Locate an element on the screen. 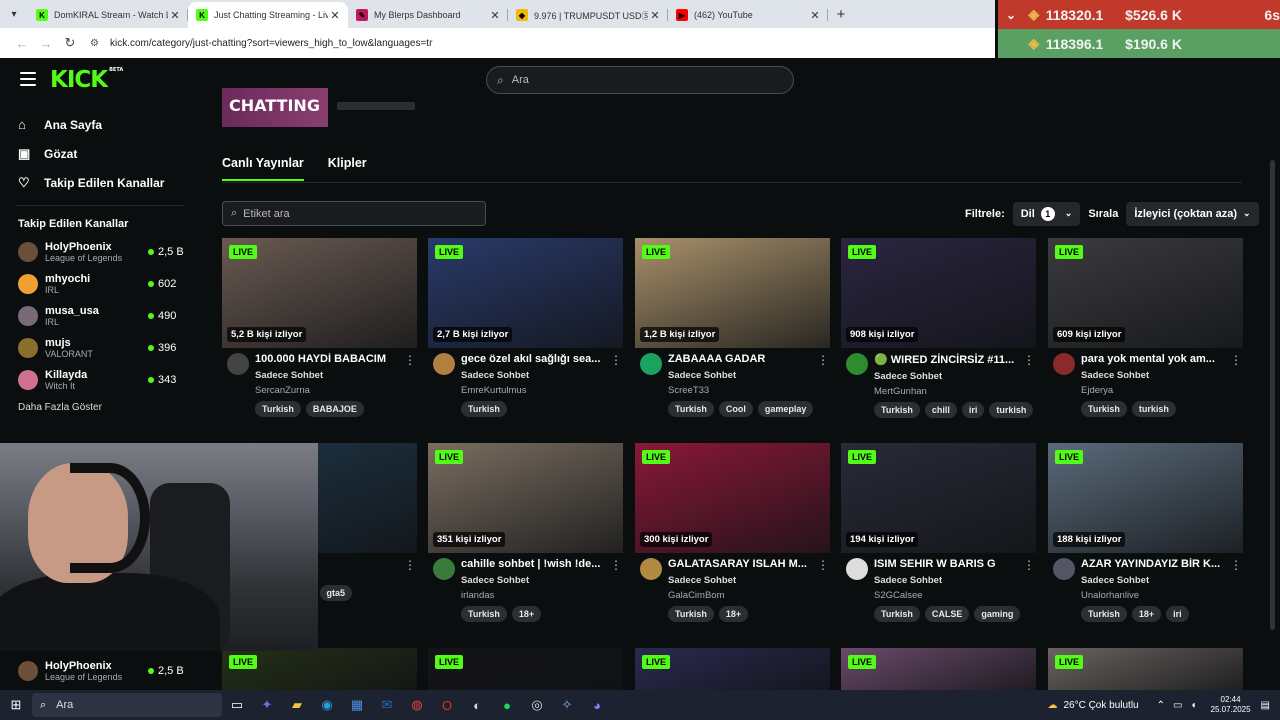  obs-icon: ◎ is located at coordinates (537, 705).